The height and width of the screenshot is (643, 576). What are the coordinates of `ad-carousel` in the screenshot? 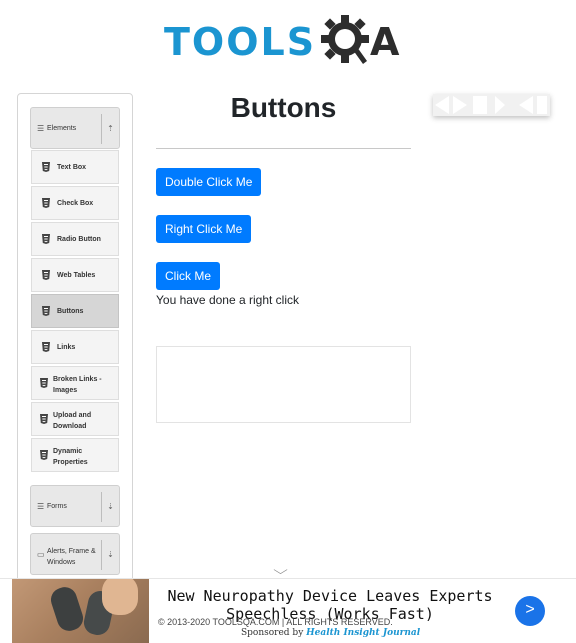 It's located at (491, 105).